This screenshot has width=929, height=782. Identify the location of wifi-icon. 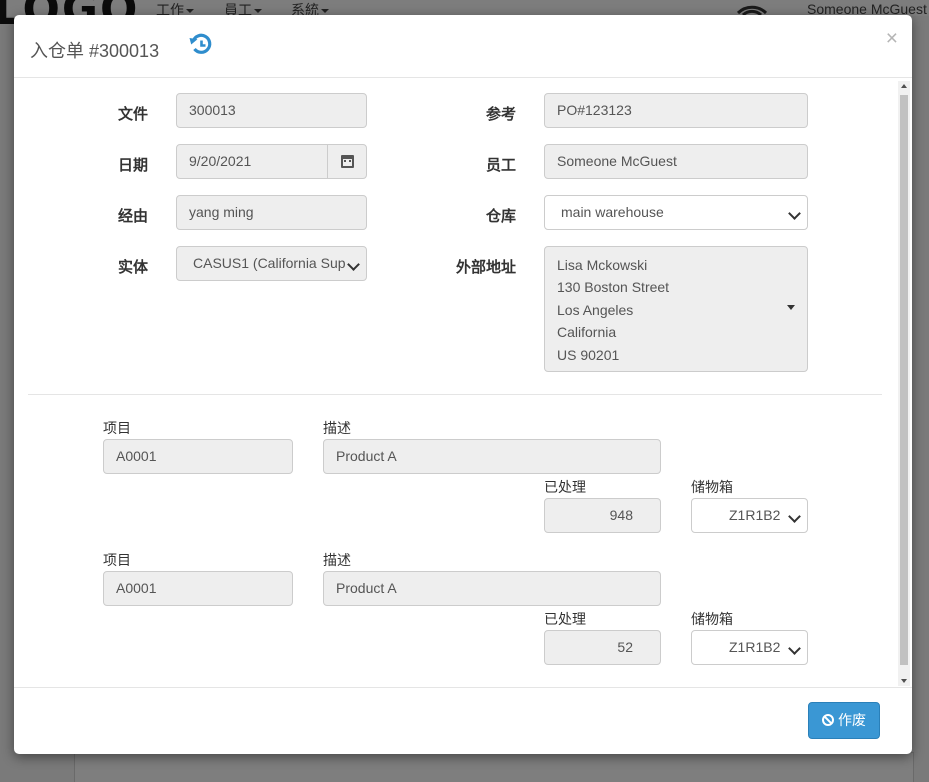
(752, 8).